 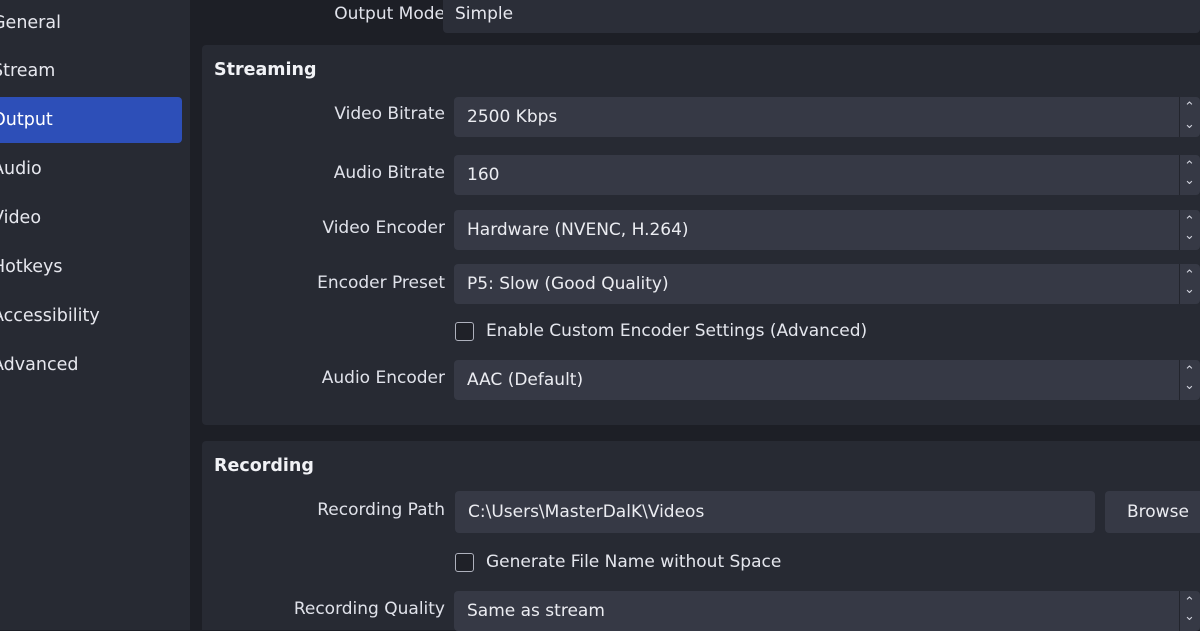 I want to click on sidebar-item-general: General, so click(x=91, y=23).